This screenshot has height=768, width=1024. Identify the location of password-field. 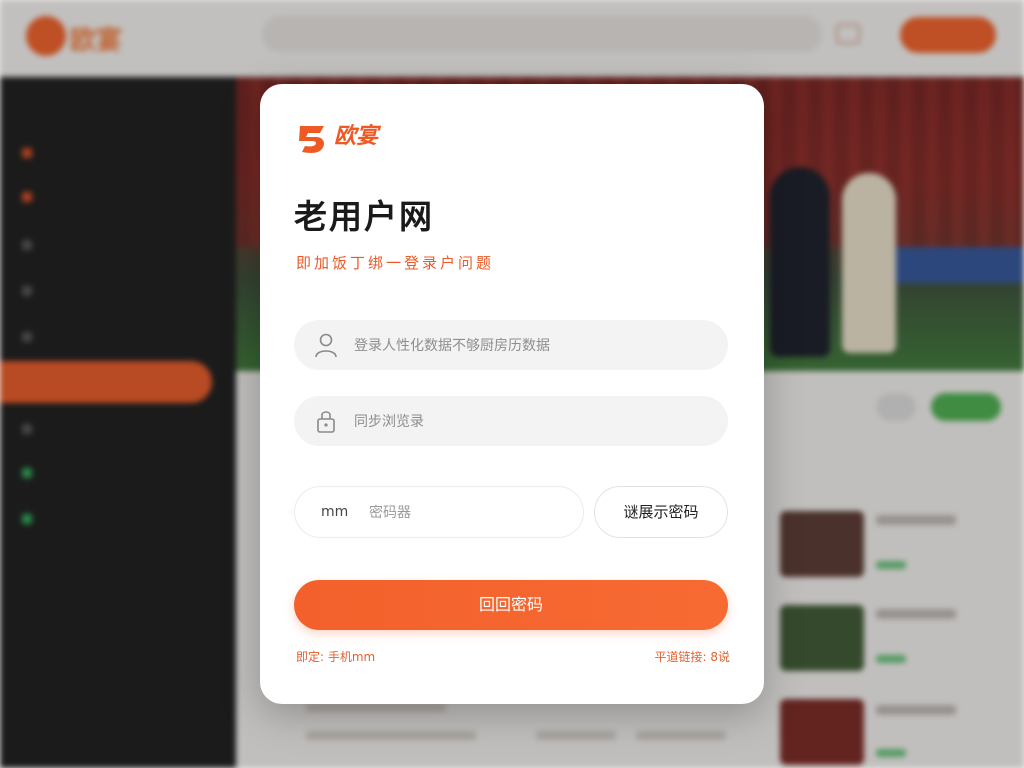
(511, 422).